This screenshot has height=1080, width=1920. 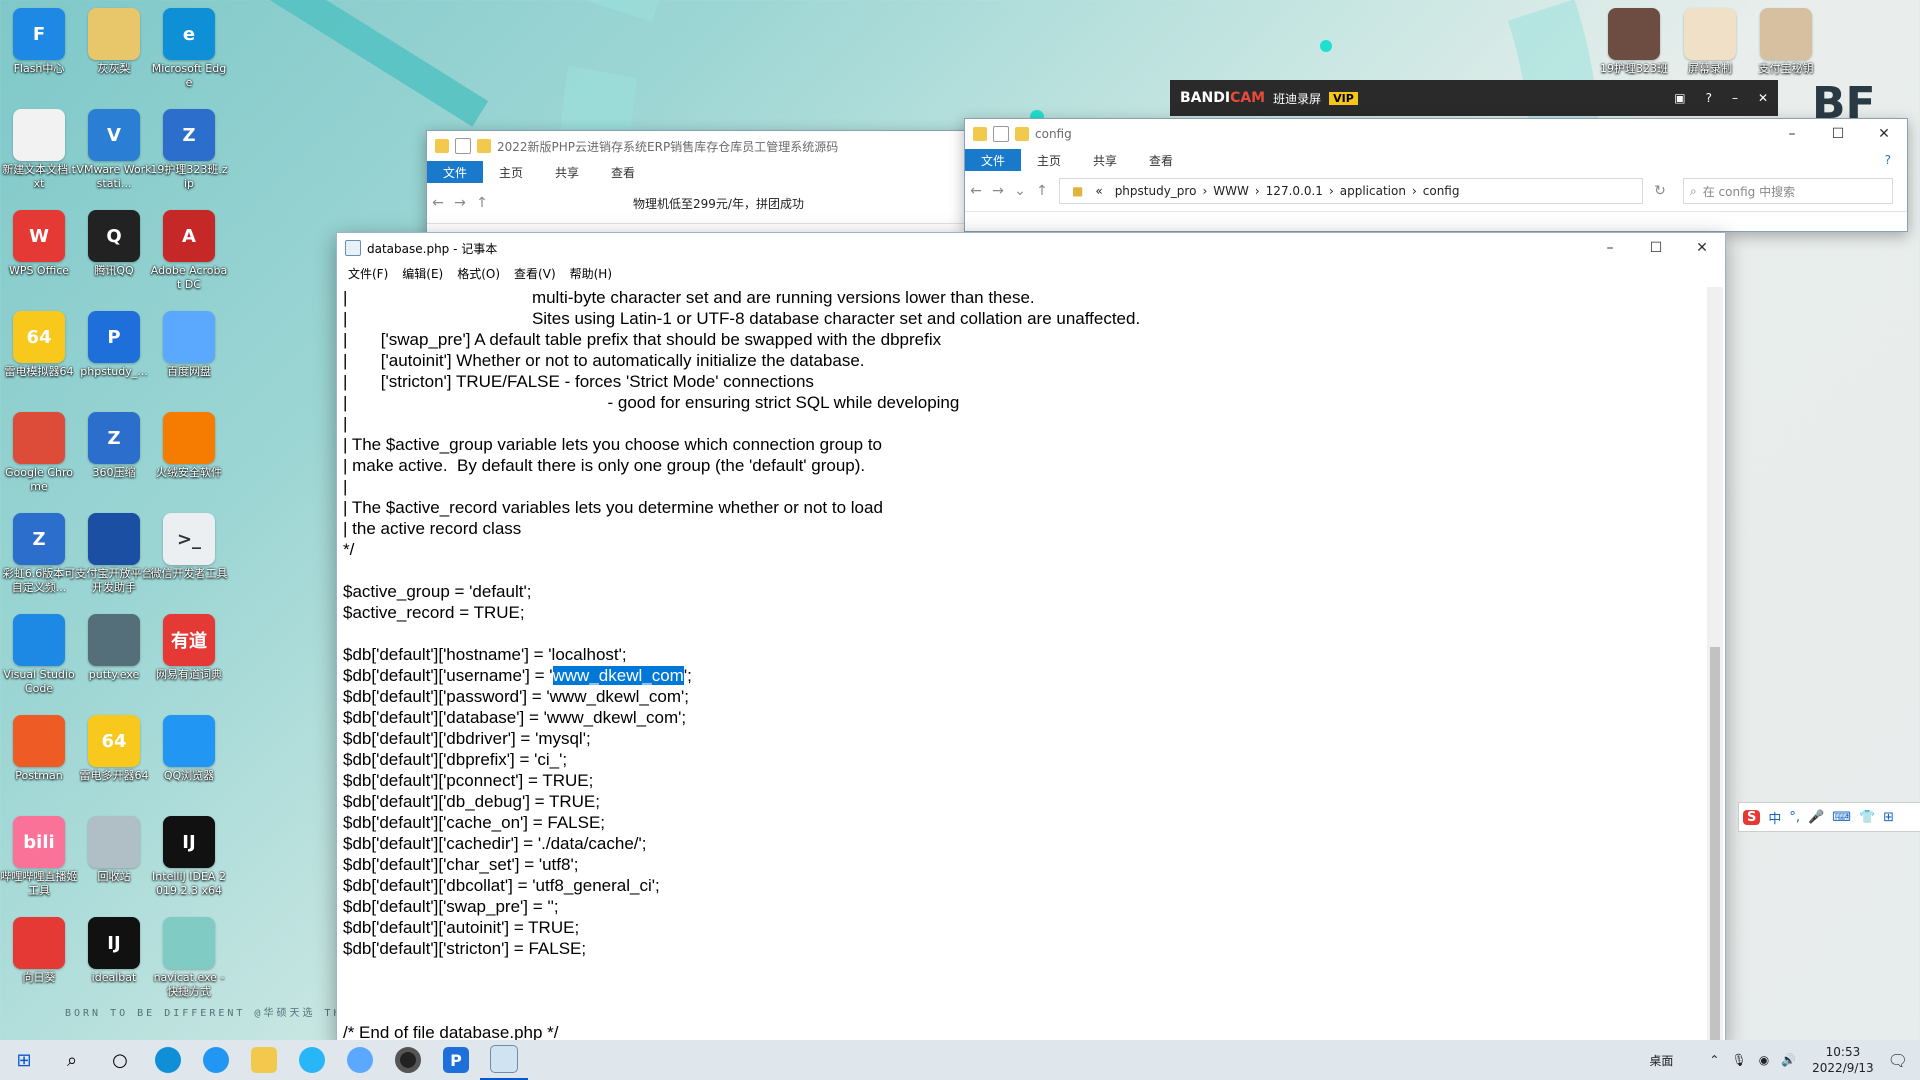 What do you see at coordinates (1373, 191) in the screenshot?
I see `breadcrumb-item: application` at bounding box center [1373, 191].